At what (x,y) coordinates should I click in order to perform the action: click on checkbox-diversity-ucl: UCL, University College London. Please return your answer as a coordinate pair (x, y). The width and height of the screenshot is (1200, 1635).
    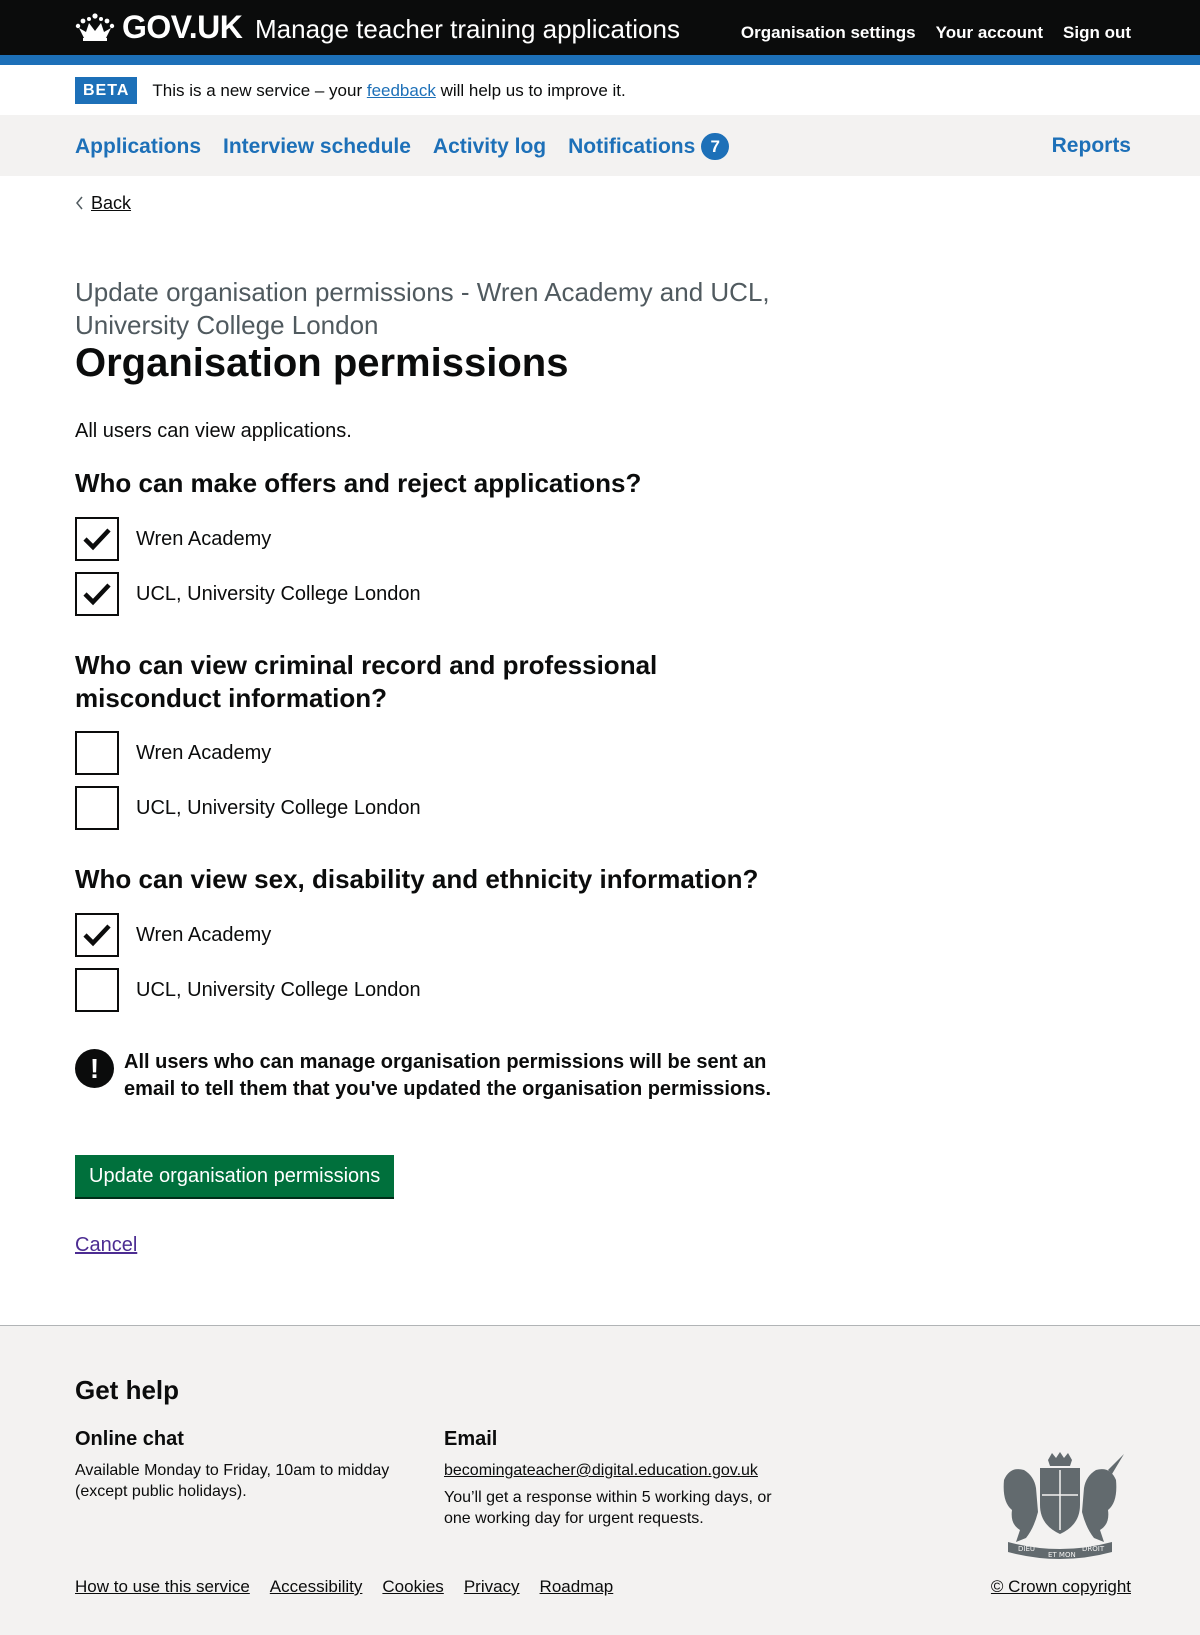
    Looking at the image, I should click on (248, 990).